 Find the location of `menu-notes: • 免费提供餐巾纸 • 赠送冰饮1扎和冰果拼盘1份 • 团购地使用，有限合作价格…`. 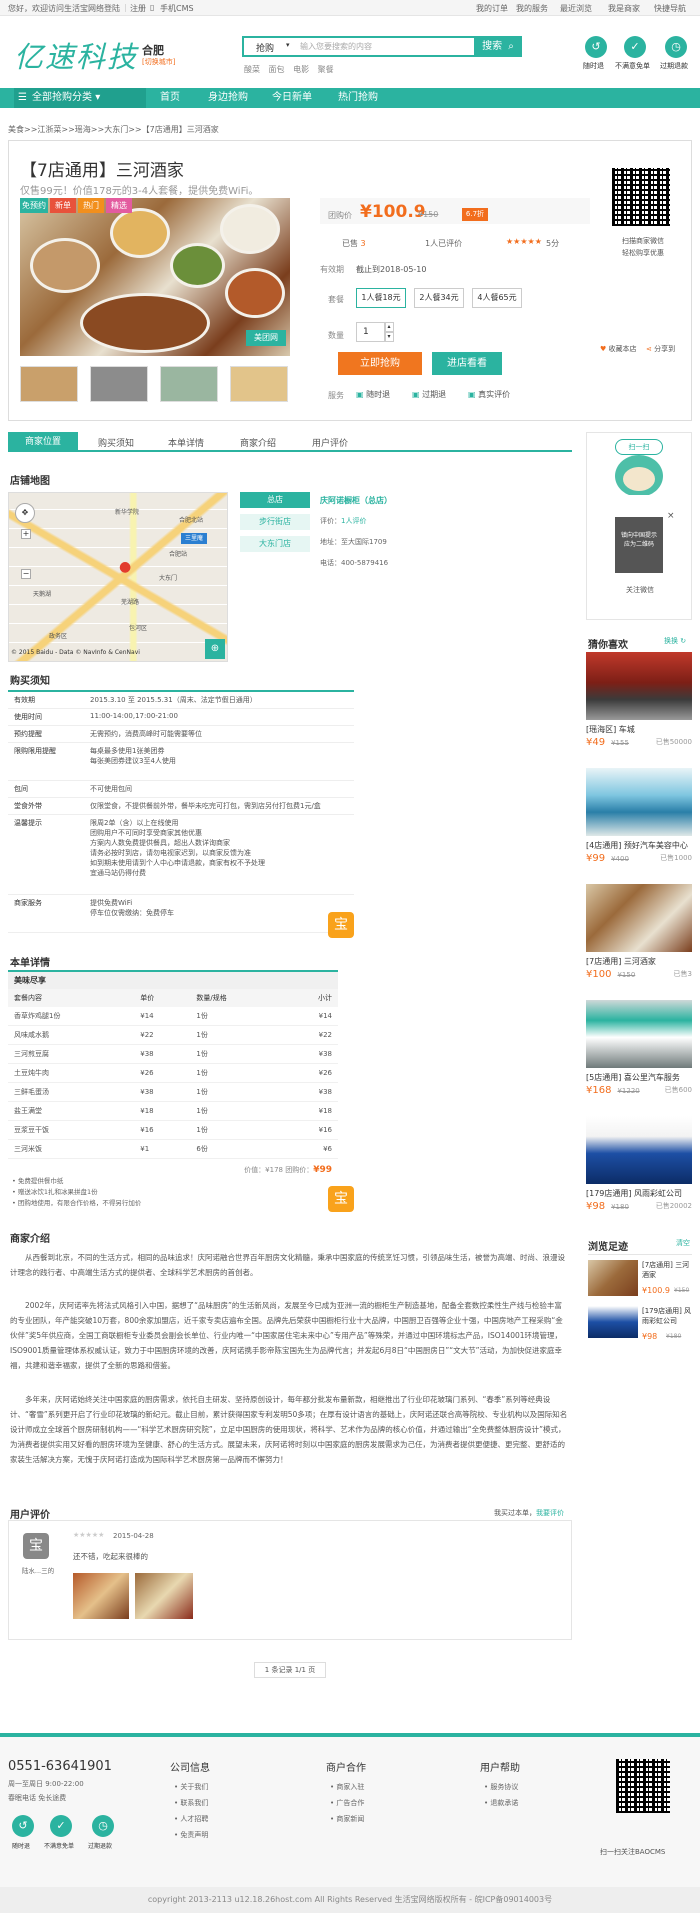

menu-notes: • 免费提供餐巾纸 • 赠送冰饮1扎和冰果拼盘1份 • 团购地使用，有限合作价格… is located at coordinates (77, 1192).